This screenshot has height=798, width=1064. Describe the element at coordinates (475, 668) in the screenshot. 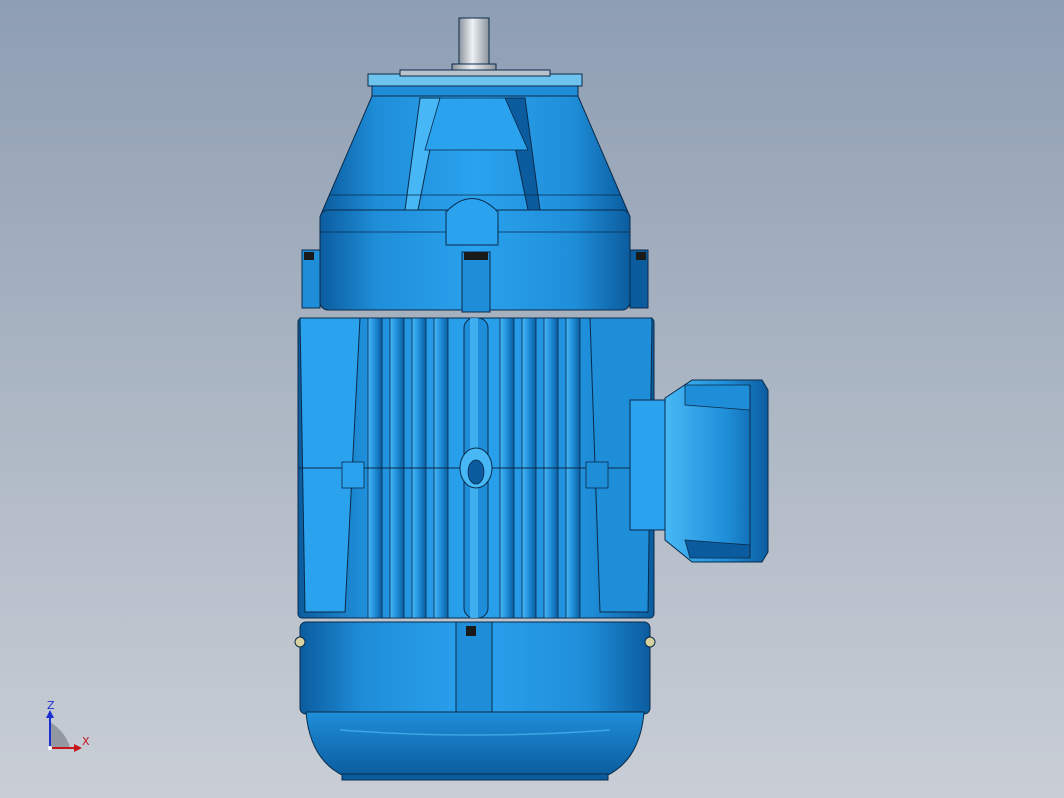

I see `lower-housing` at that location.